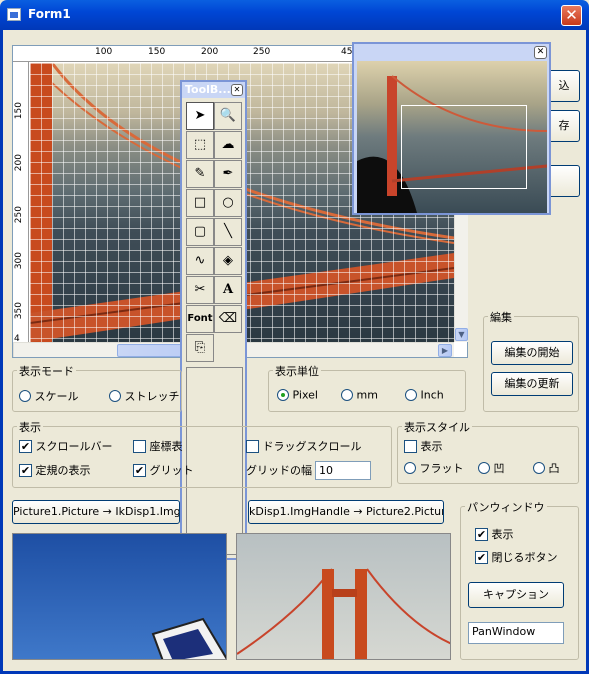 The height and width of the screenshot is (674, 589). Describe the element at coordinates (200, 348) in the screenshot. I see `stamp-tool: ⎘` at that location.